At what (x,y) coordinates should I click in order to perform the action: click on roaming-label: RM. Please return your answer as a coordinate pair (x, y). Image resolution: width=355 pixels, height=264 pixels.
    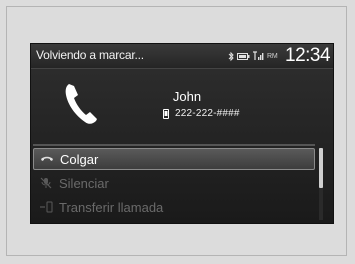
    Looking at the image, I should click on (272, 56).